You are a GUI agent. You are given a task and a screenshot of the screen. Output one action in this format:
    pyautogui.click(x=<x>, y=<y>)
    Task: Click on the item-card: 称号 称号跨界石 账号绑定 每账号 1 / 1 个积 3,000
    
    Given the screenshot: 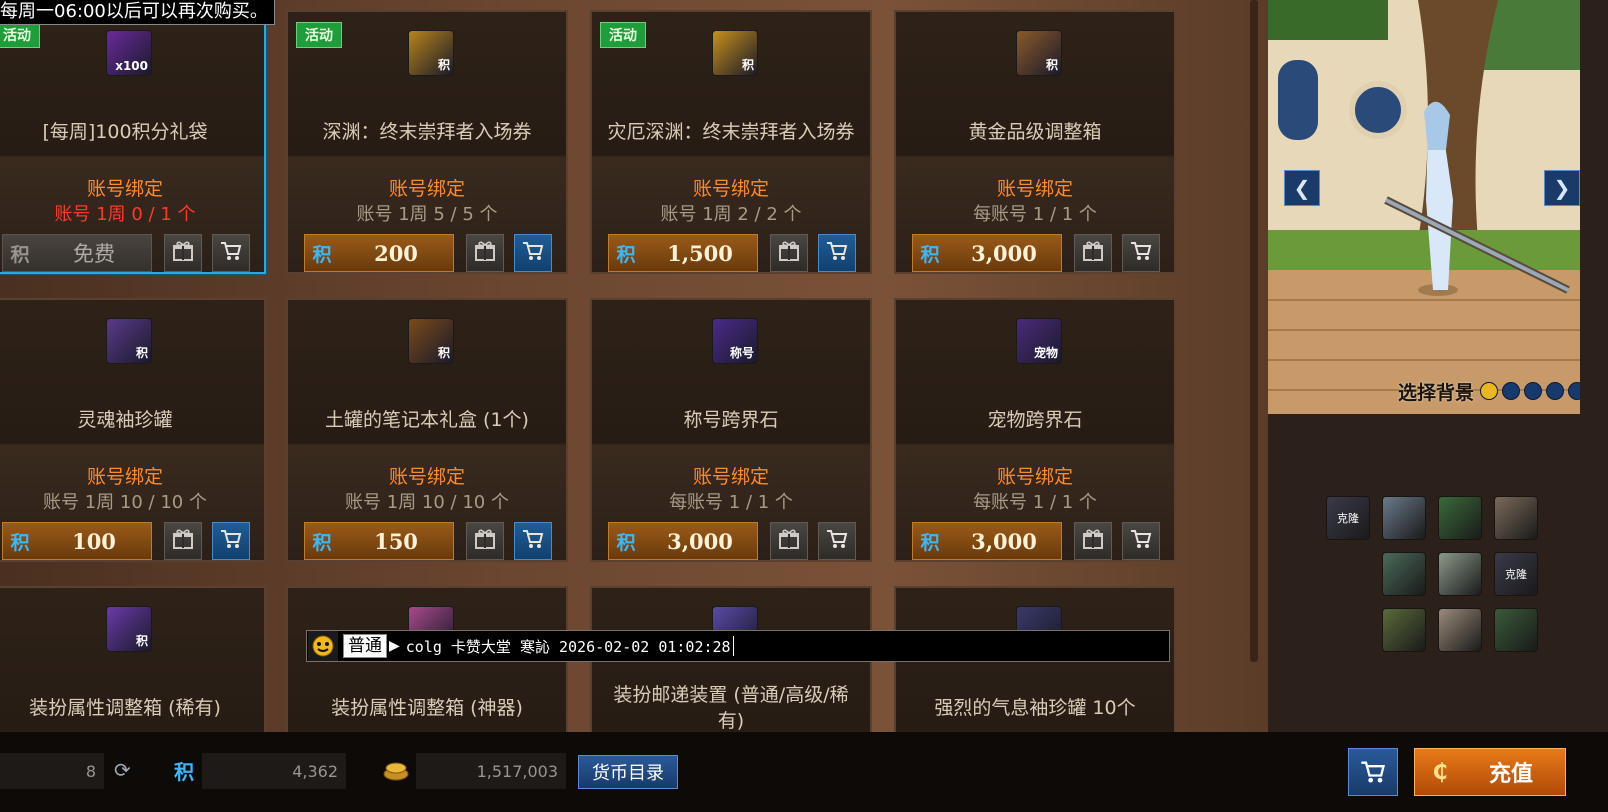 What is the action you would take?
    pyautogui.click(x=731, y=430)
    